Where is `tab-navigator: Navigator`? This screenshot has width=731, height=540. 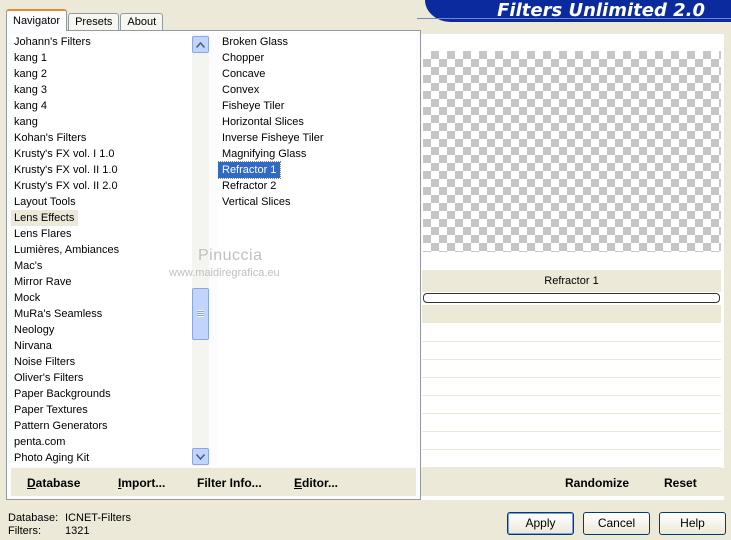
tab-navigator: Navigator is located at coordinates (37, 20).